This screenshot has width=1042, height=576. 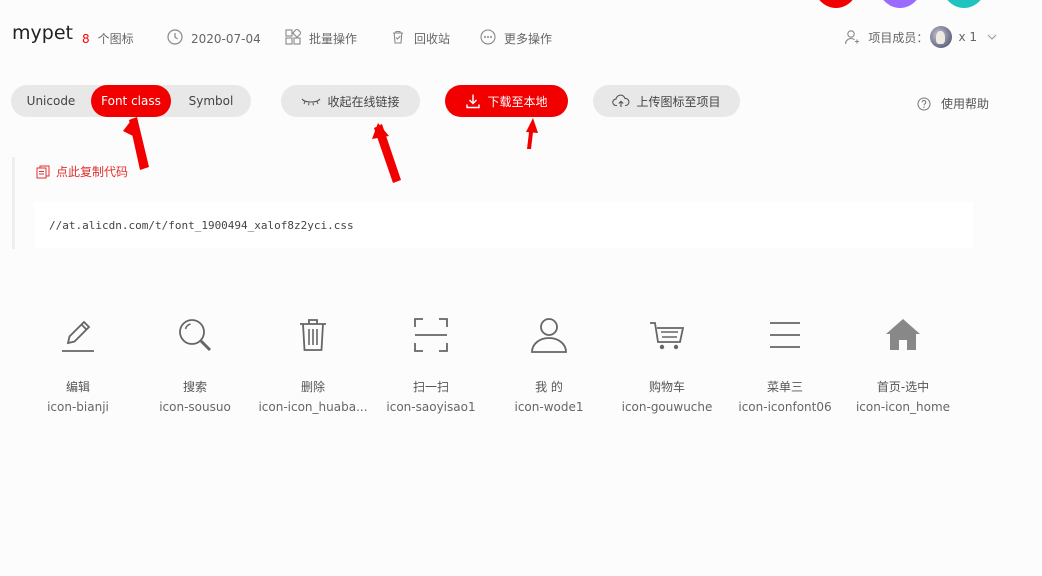 I want to click on upload-to-project-label: 上传图标至项目, so click(x=678, y=101).